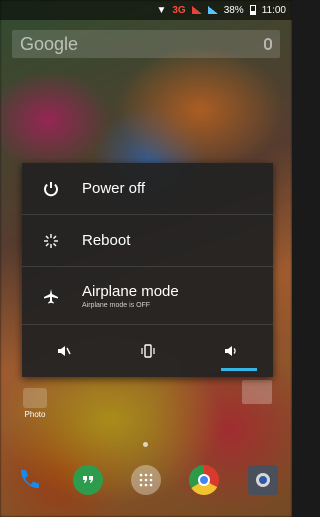  Describe the element at coordinates (147, 241) in the screenshot. I see `reboot-option: Reboot` at that location.